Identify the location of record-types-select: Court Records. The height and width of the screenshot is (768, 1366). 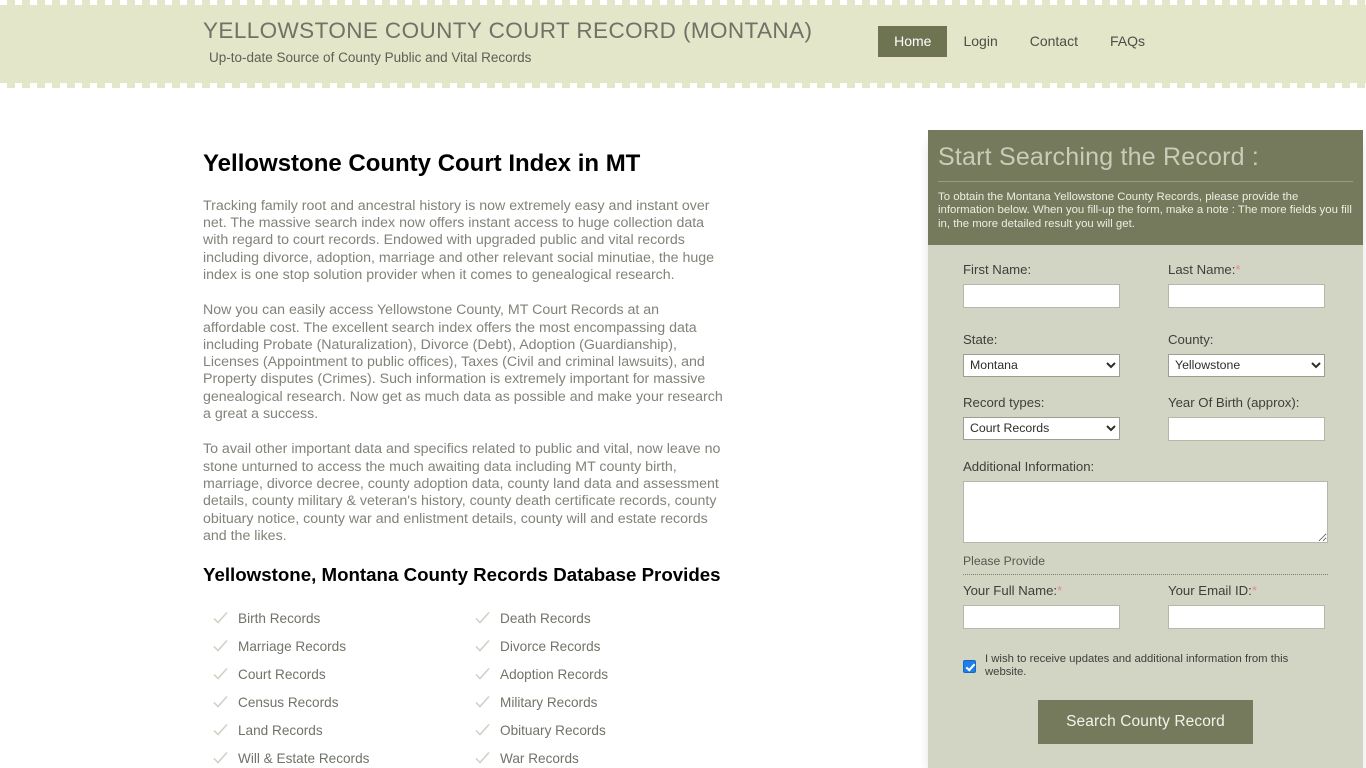
(1041, 428).